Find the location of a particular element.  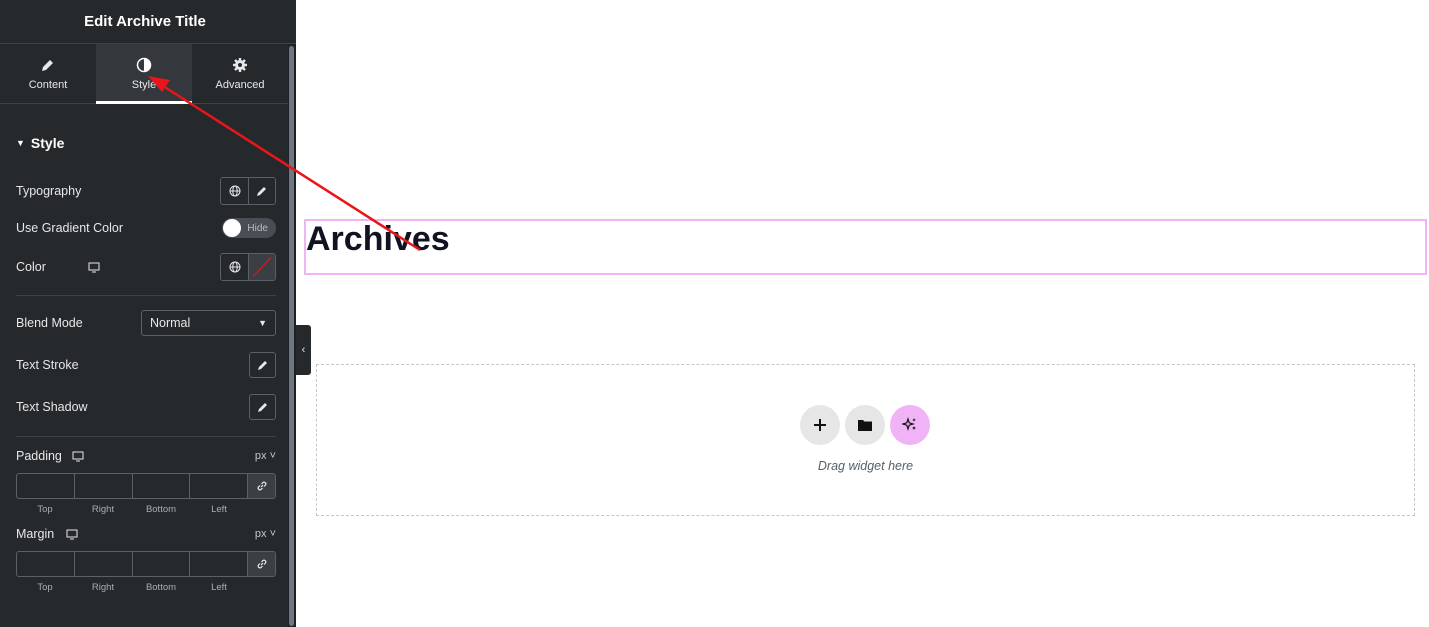

color-control: Color is located at coordinates (146, 267).